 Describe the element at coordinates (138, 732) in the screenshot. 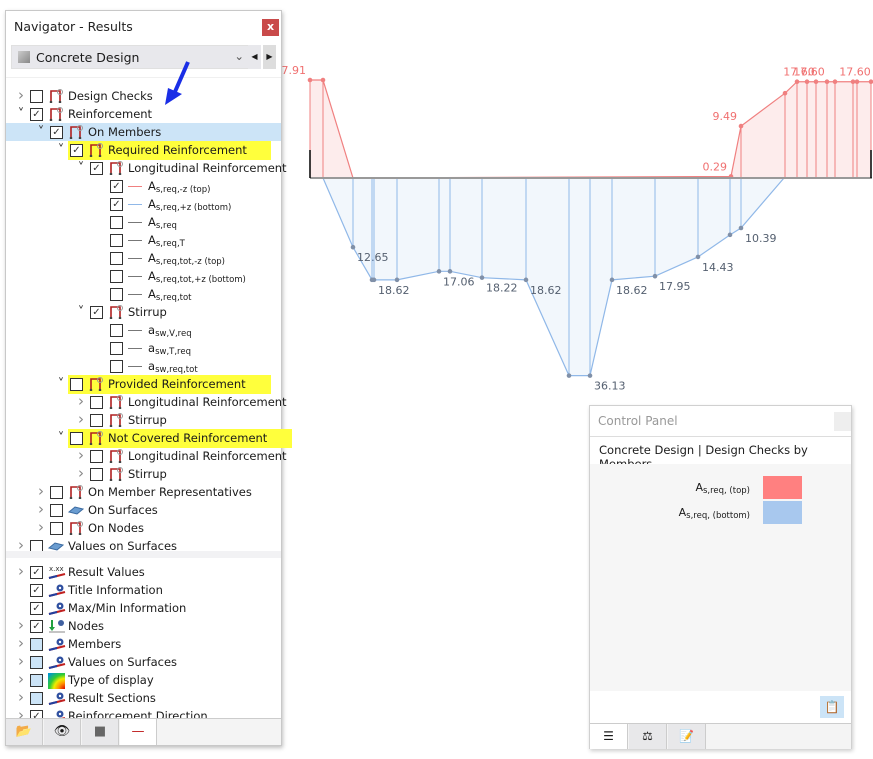

I see `tab-results: —` at that location.